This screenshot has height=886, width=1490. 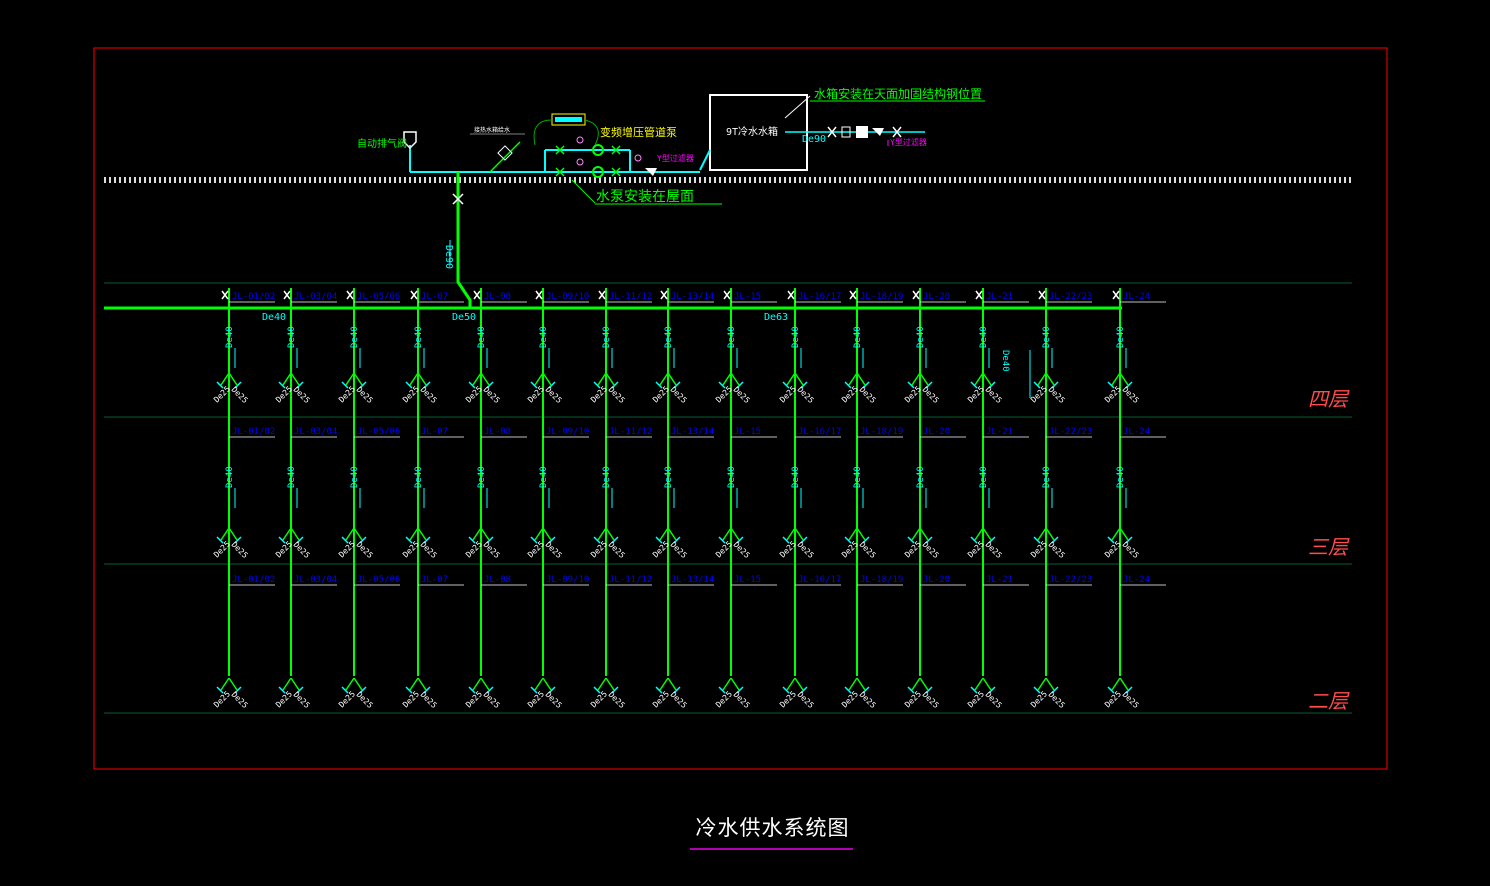 I want to click on riser-label: JL-24, so click(x=1136, y=432).